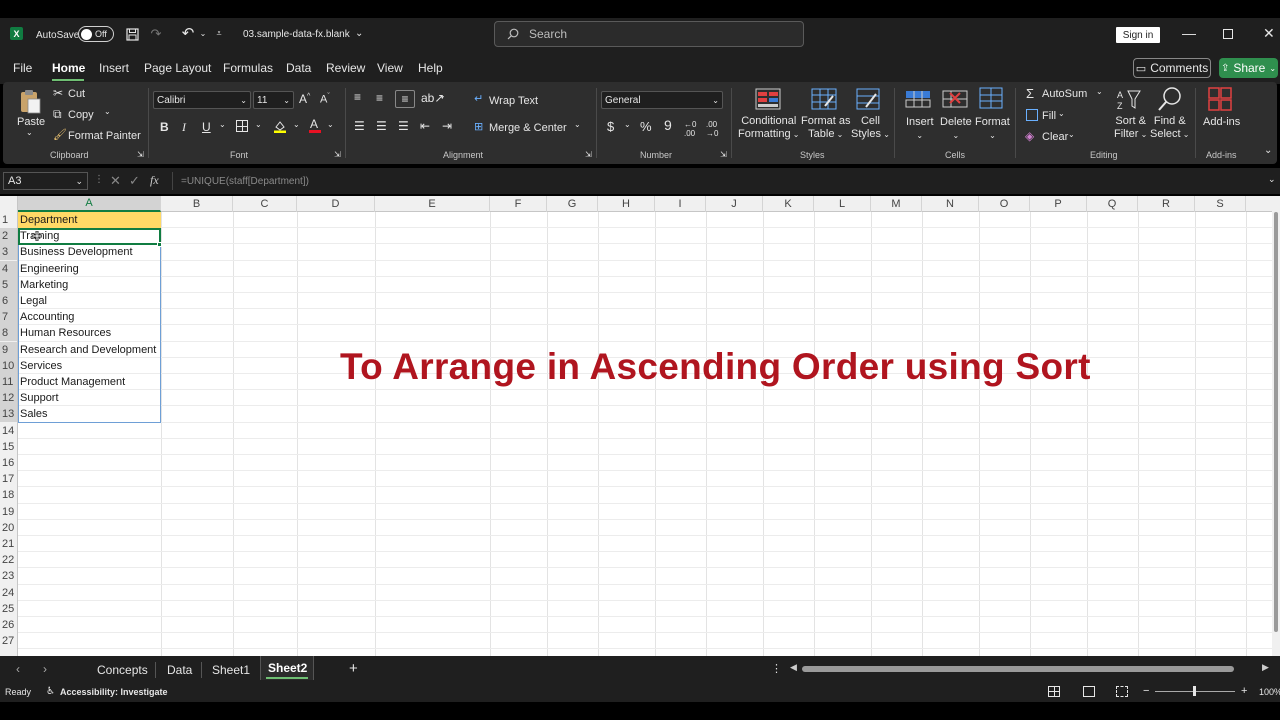 The height and width of the screenshot is (720, 1280). What do you see at coordinates (1244, 691) in the screenshot?
I see `zoom-in-icon: +` at bounding box center [1244, 691].